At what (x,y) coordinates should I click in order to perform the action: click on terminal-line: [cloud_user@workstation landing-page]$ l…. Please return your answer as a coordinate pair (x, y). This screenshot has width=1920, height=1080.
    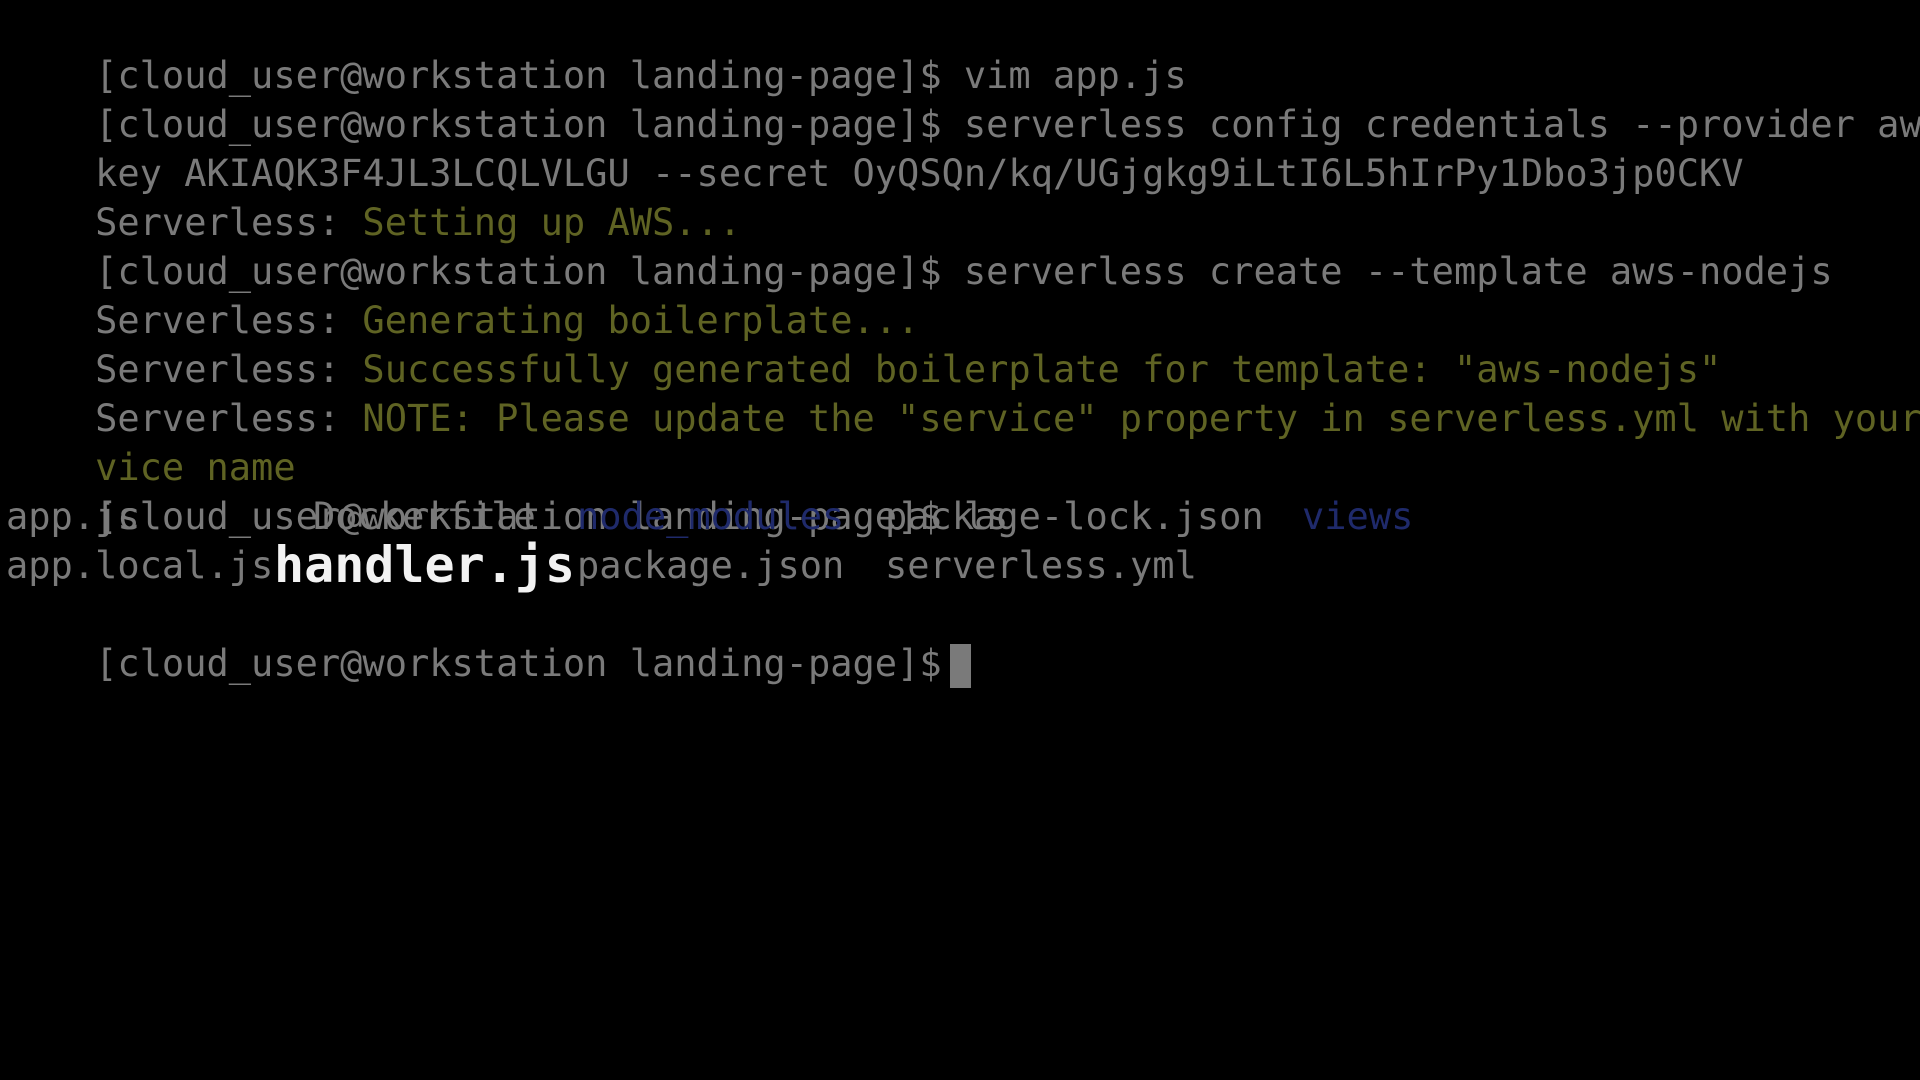
    Looking at the image, I should click on (507, 490).